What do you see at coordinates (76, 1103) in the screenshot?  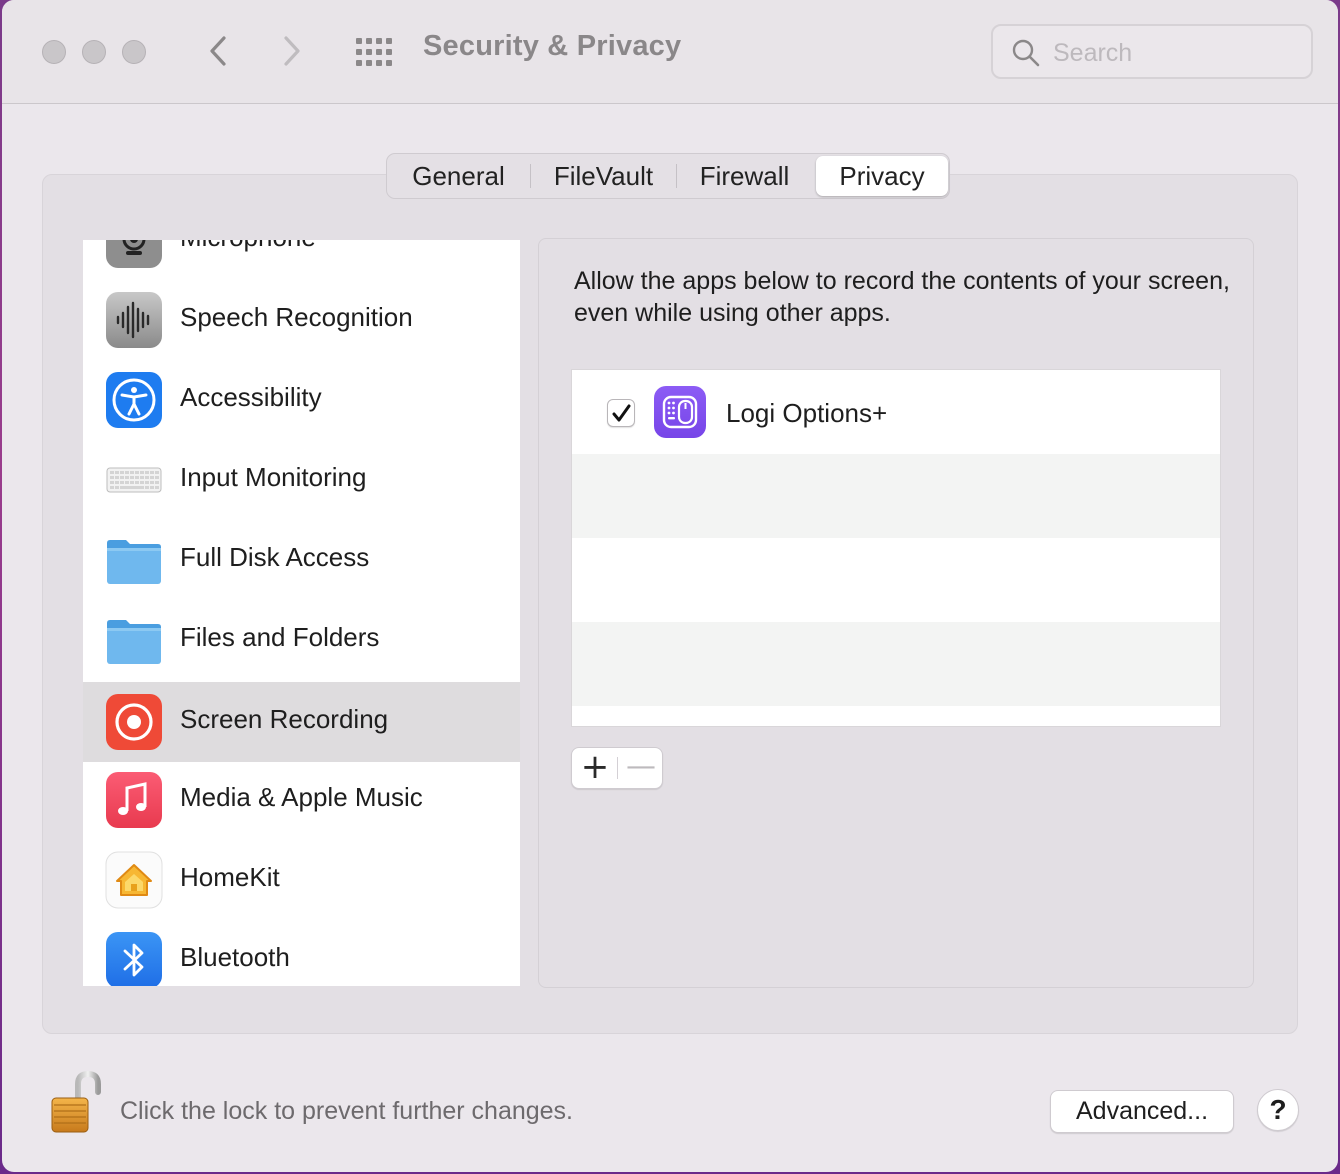 I see `unlocked-padlock-icon` at bounding box center [76, 1103].